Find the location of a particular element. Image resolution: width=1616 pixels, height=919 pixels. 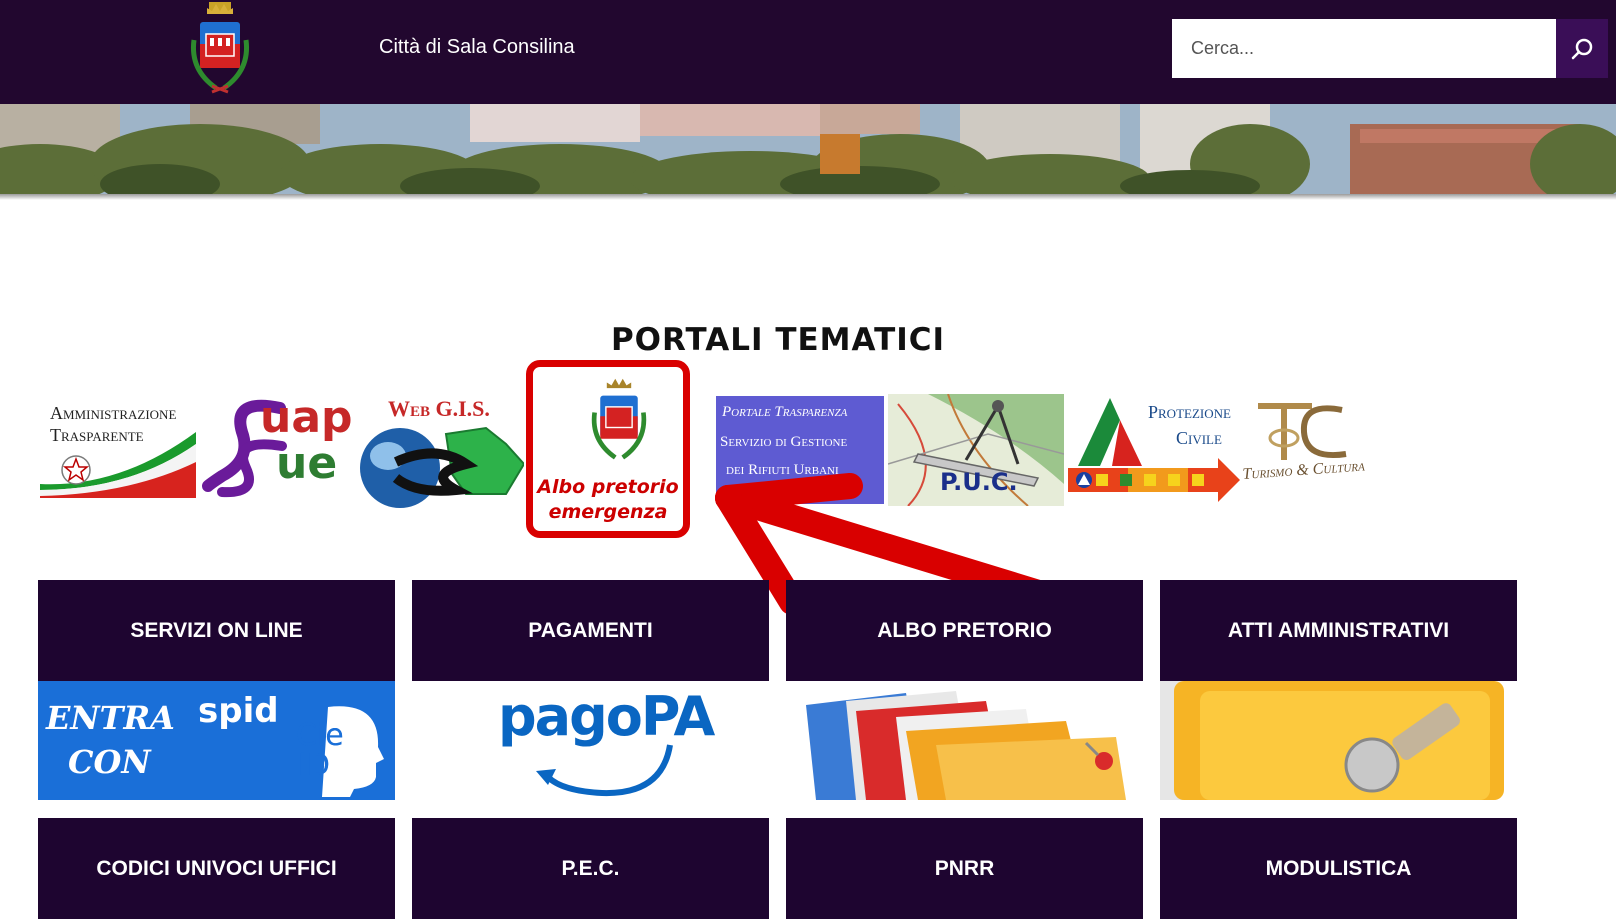

pagopa-logo-image: pagoPA is located at coordinates (590, 740).